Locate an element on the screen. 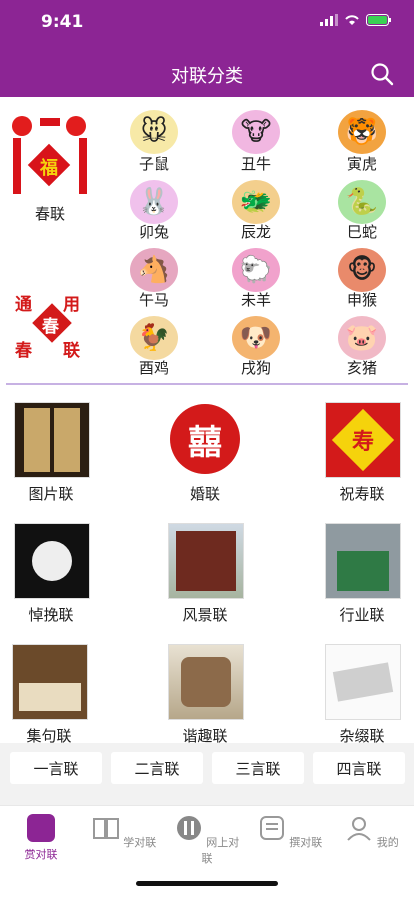 The image size is (414, 897). tab-appreciate: 赏对联 is located at coordinates (41, 838).